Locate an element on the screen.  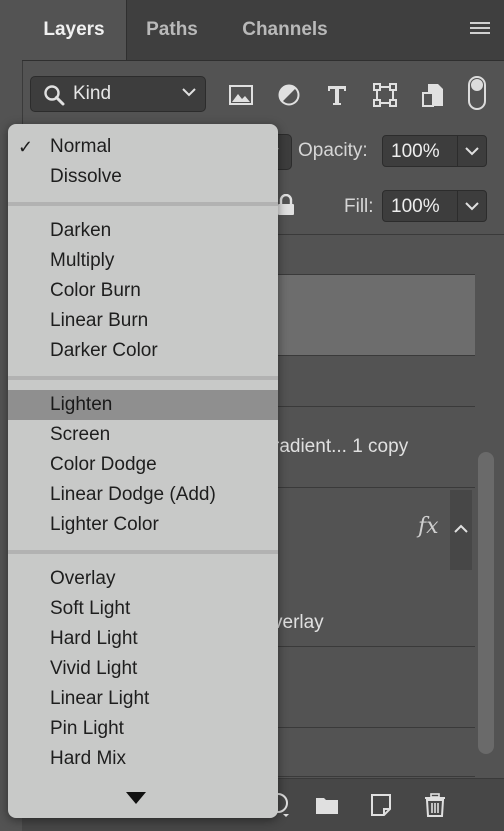
menu-item-label: Normal is located at coordinates (81, 146).